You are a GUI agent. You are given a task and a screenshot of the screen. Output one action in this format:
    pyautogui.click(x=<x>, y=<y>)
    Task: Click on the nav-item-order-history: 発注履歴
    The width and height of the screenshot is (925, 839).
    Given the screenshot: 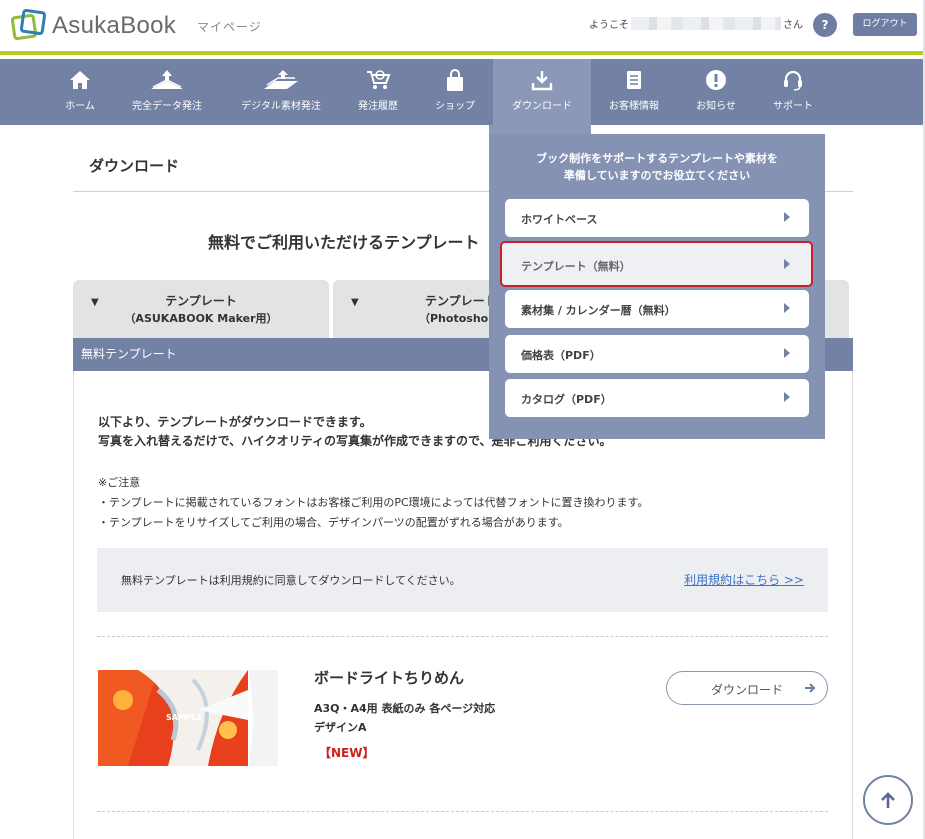 What is the action you would take?
    pyautogui.click(x=378, y=92)
    